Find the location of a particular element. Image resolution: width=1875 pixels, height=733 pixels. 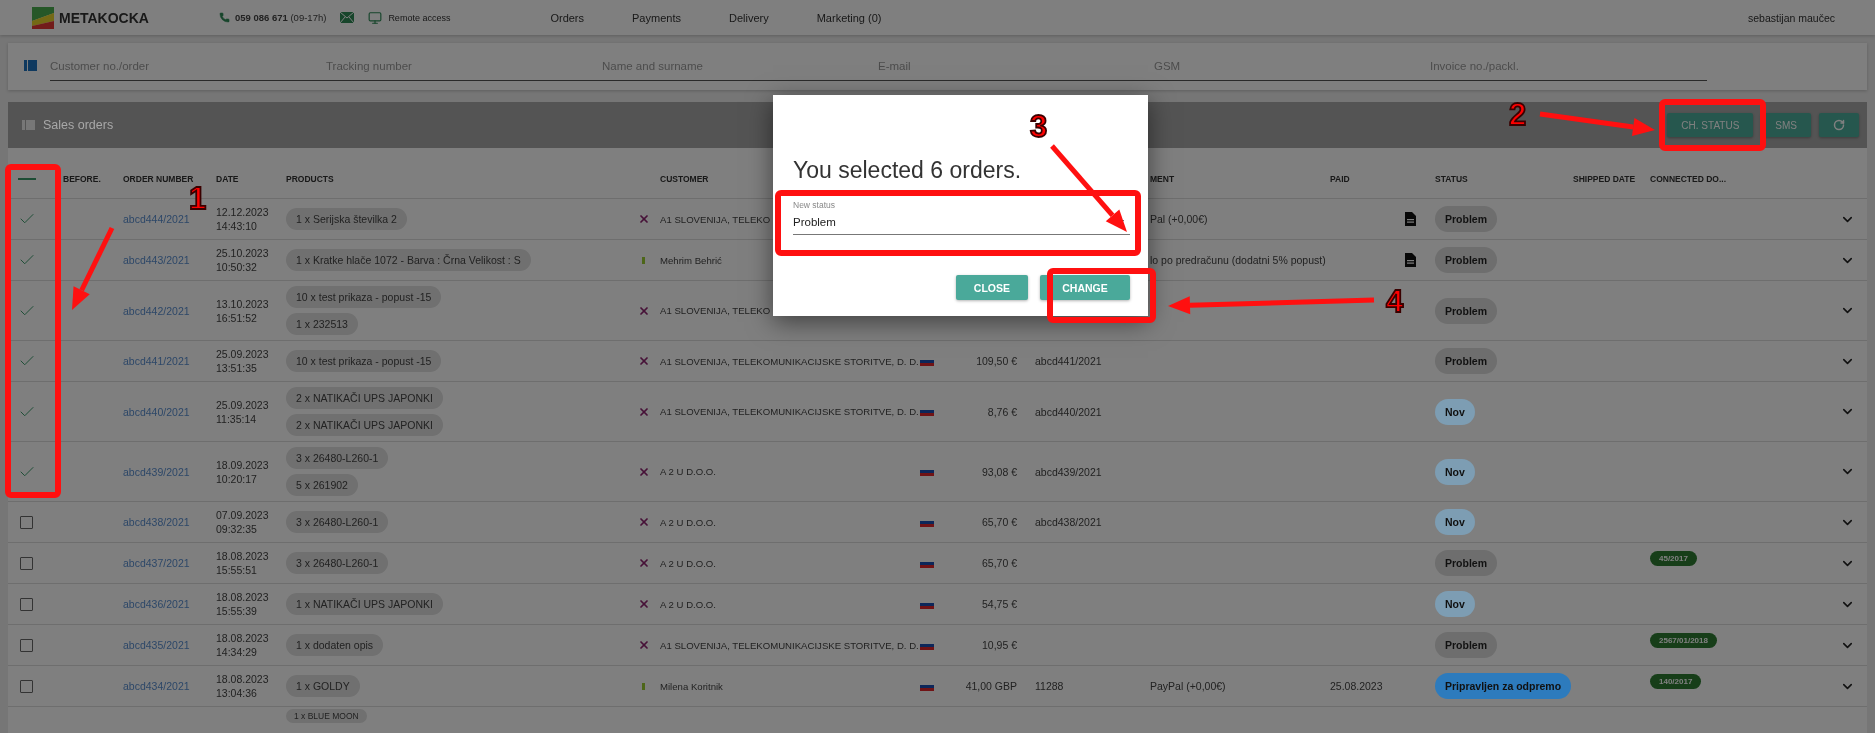

refresh-button is located at coordinates (1839, 125).